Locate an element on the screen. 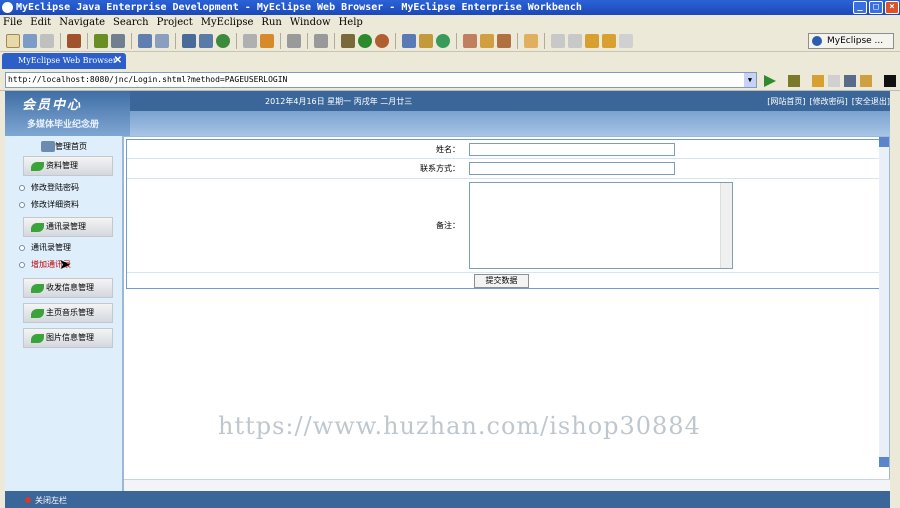 This screenshot has height=508, width=900. folder-icon is located at coordinates (531, 40).